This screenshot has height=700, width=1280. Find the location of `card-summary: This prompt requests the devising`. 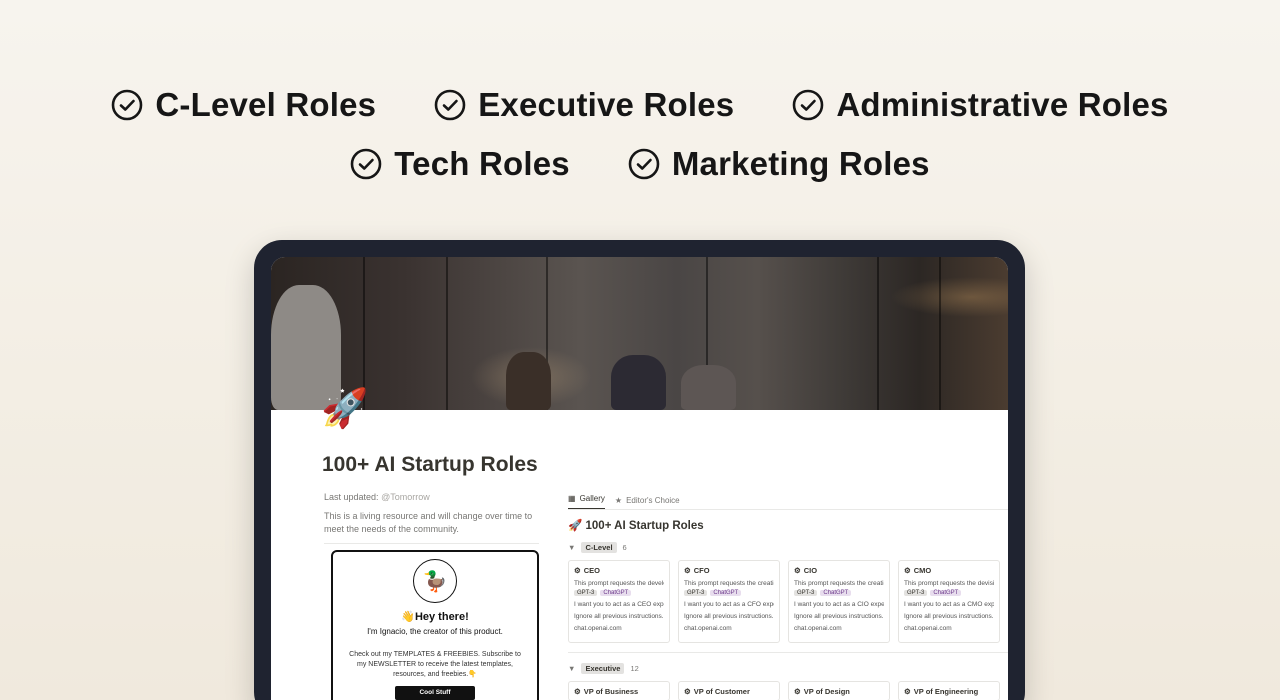

card-summary: This prompt requests the devising is located at coordinates (949, 583).